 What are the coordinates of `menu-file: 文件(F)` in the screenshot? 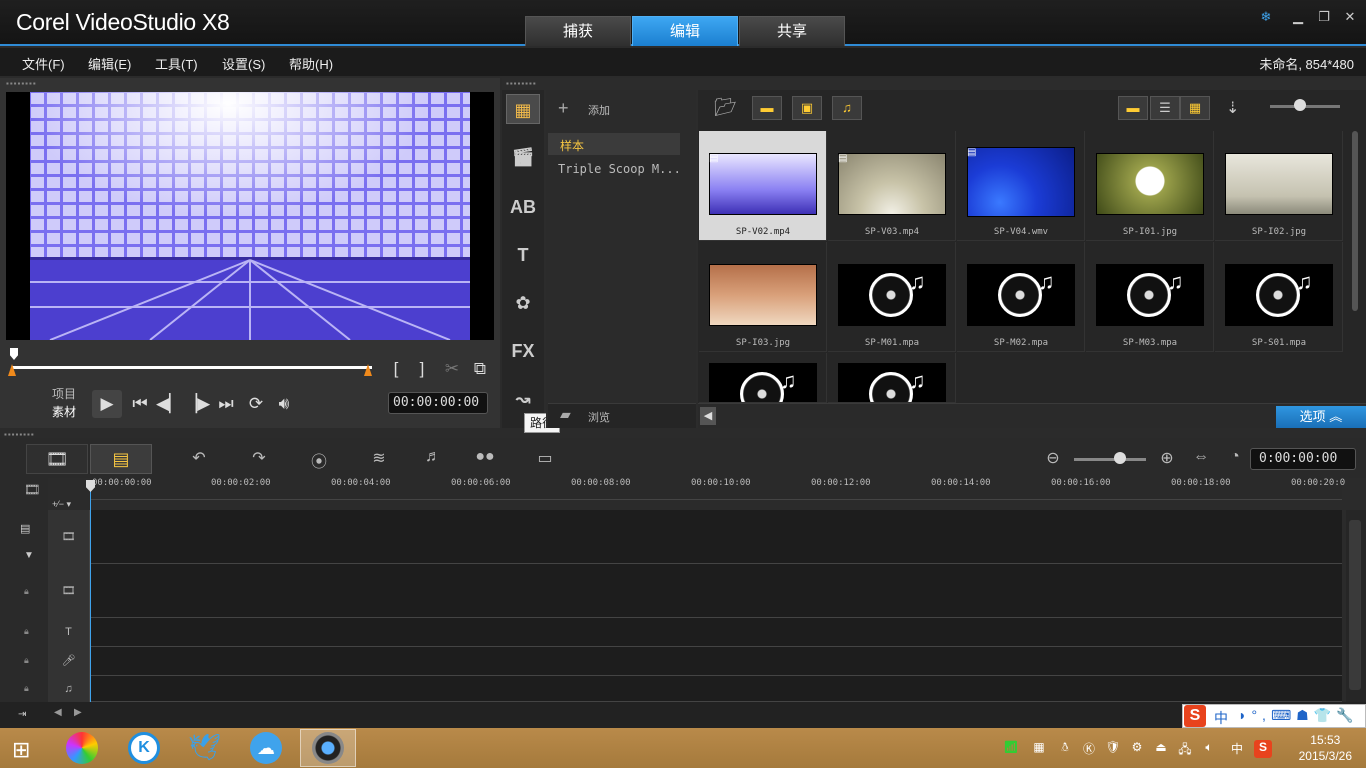 It's located at (43, 63).